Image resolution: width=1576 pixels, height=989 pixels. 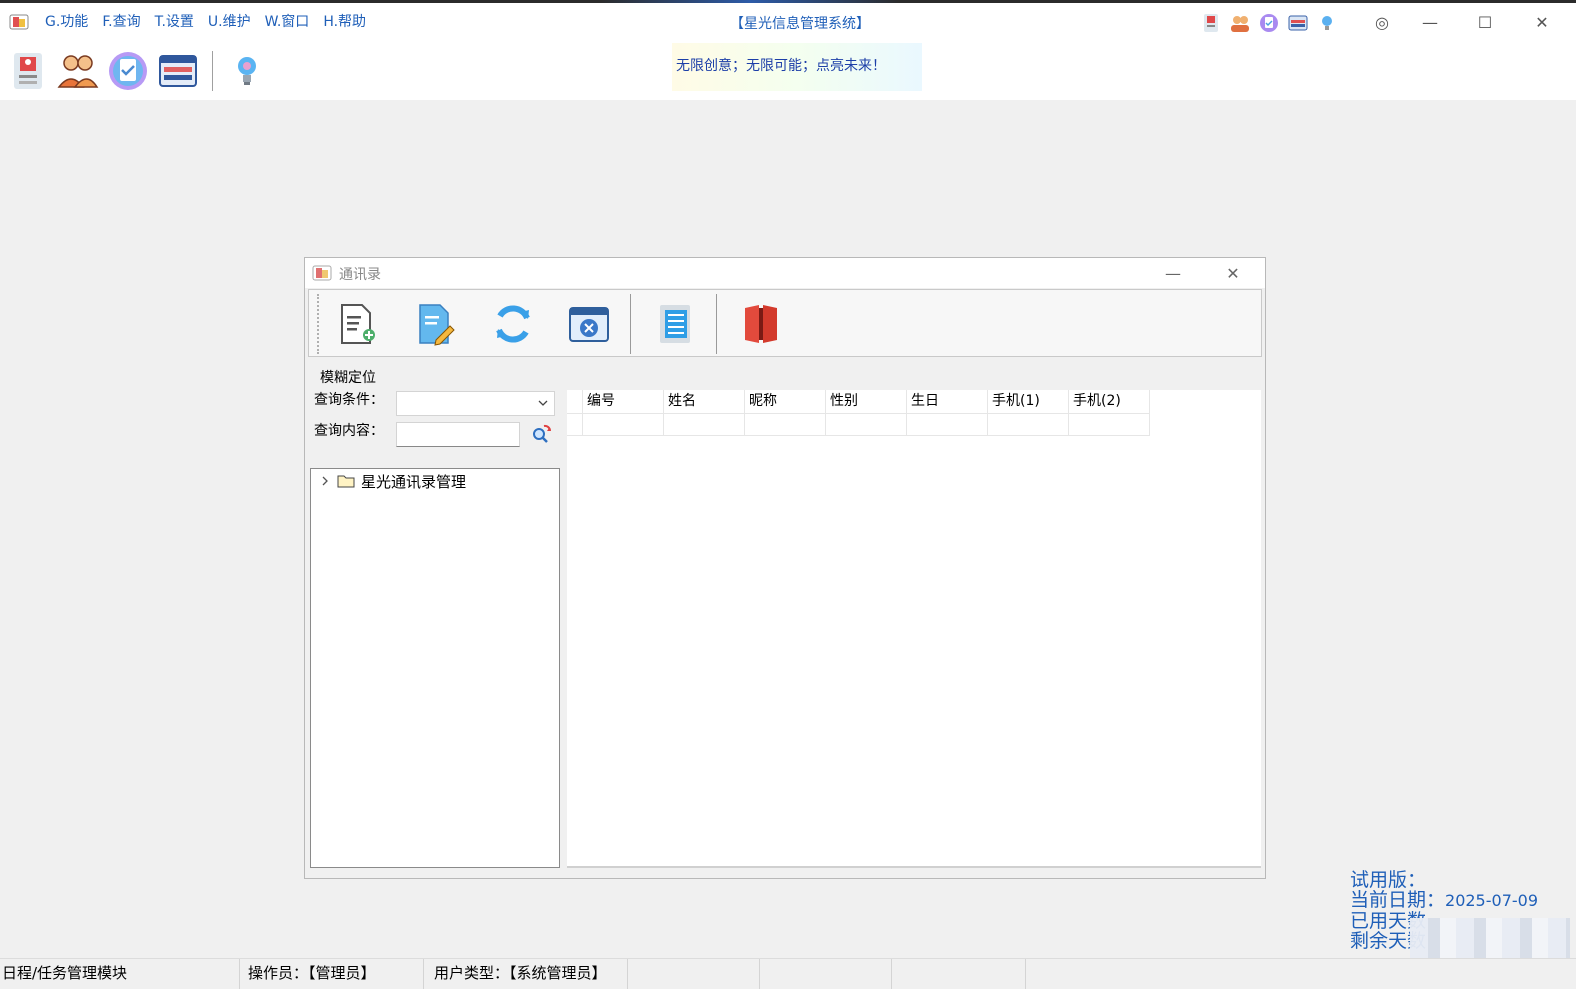 What do you see at coordinates (1233, 273) in the screenshot?
I see `child-close-button: ✕` at bounding box center [1233, 273].